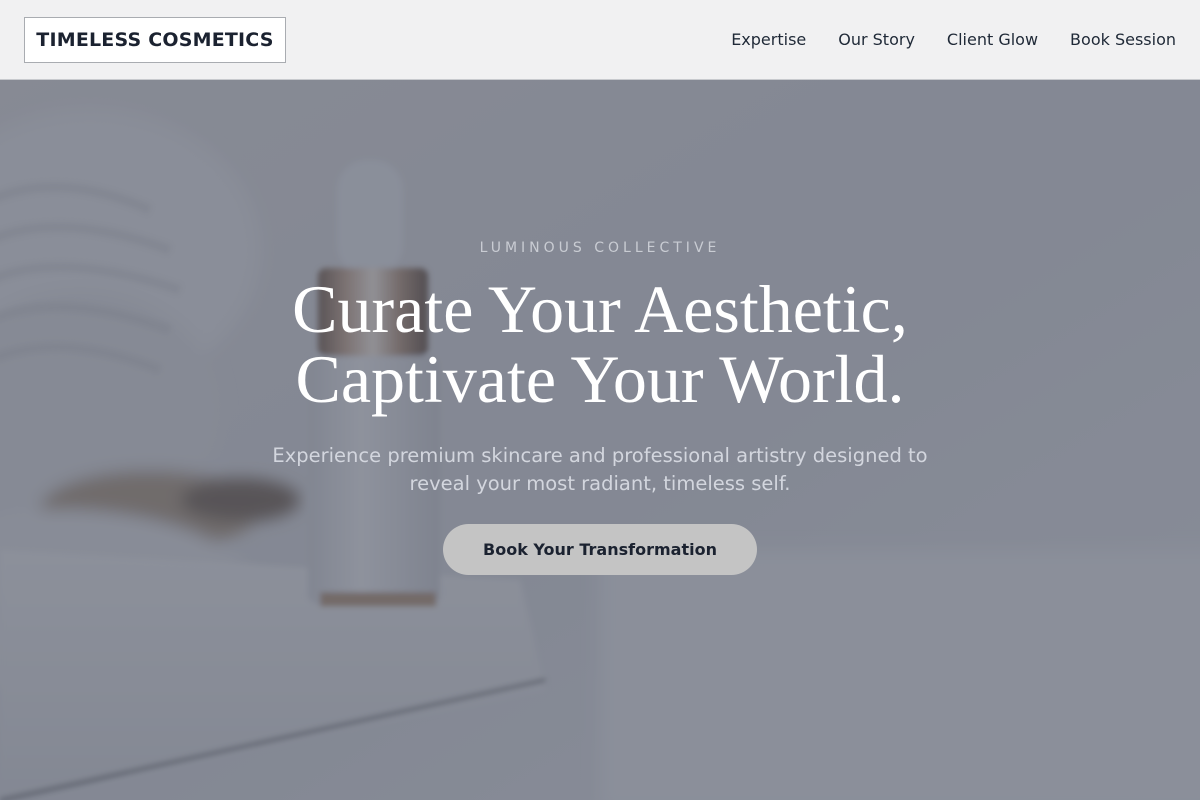 This screenshot has width=1200, height=800. I want to click on hero-headline-line-2: Captivate Your World., so click(600, 379).